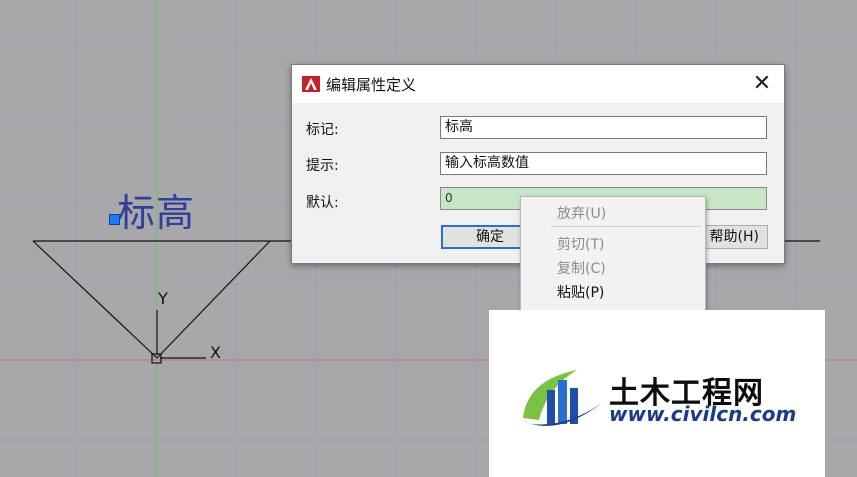 The image size is (857, 477). I want to click on watermark-url: www.civilcn.com, so click(703, 414).